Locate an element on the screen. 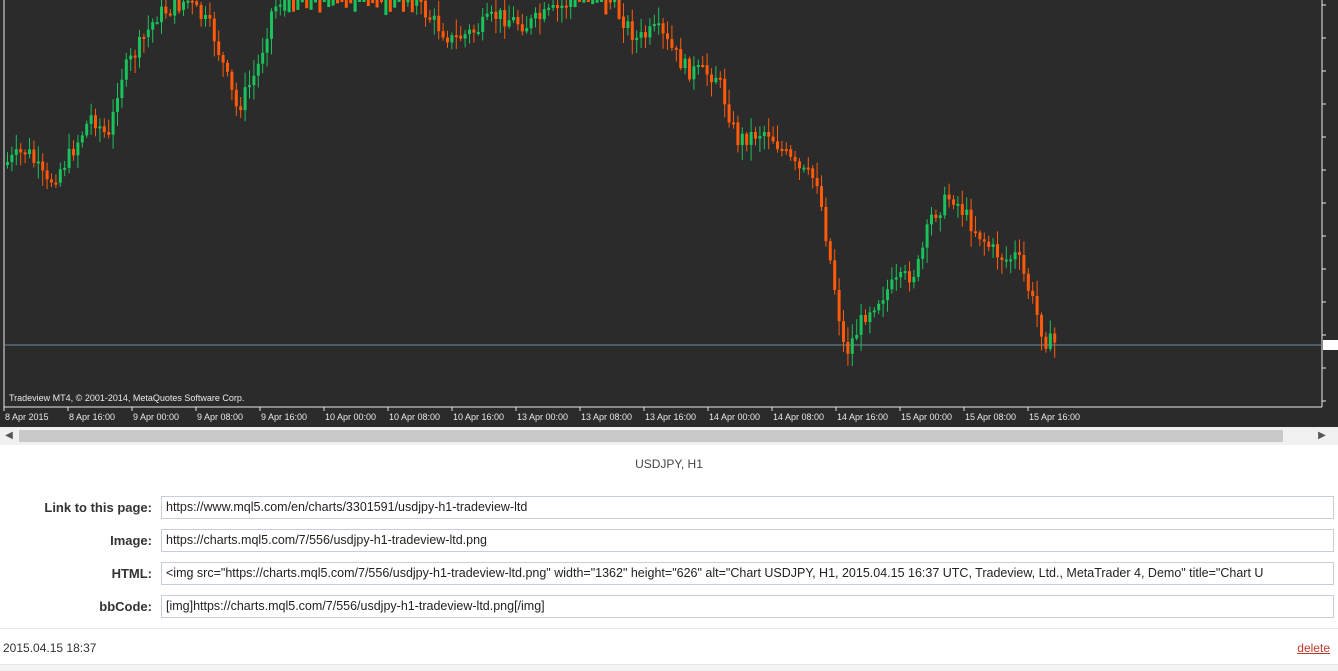 The image size is (1338, 671). footer-divider is located at coordinates (669, 628).